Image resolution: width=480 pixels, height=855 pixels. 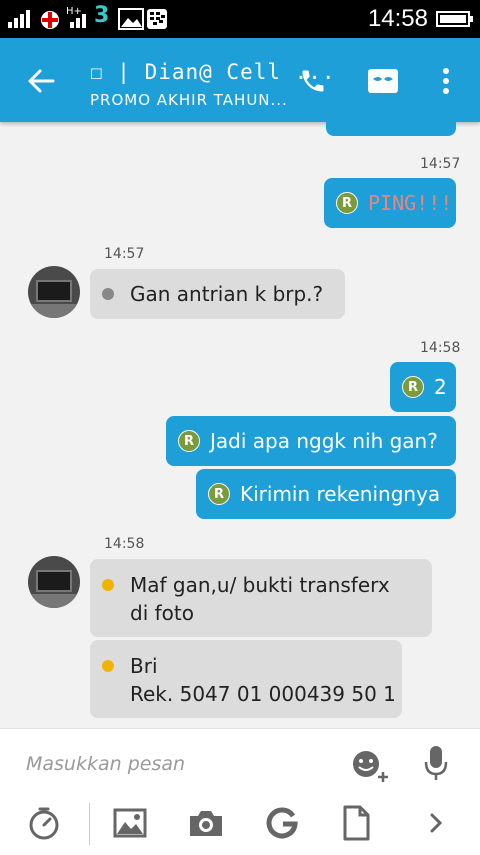 What do you see at coordinates (410, 203) in the screenshot?
I see `message-text: PING!!!` at bounding box center [410, 203].